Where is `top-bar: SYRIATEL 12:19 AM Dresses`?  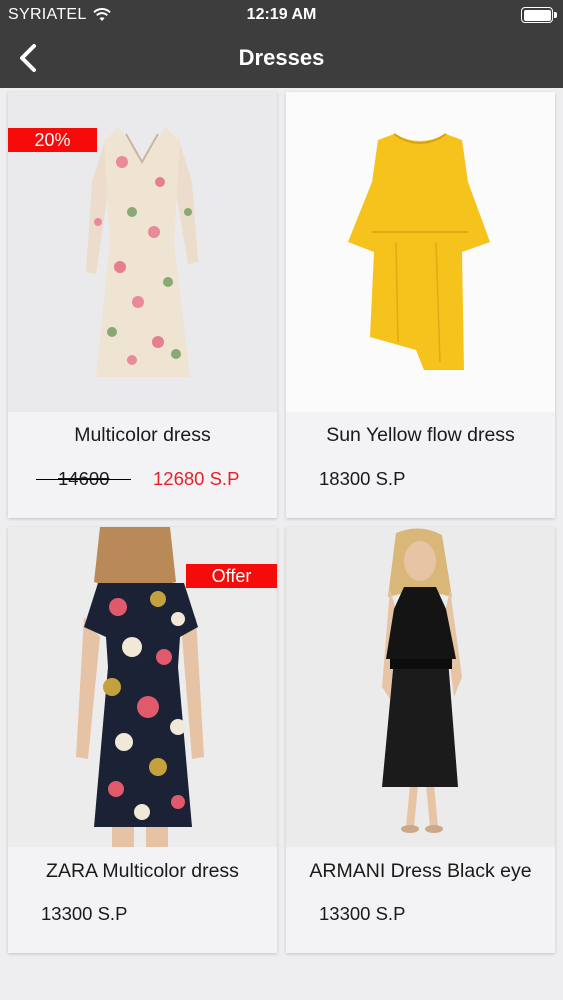 top-bar: SYRIATEL 12:19 AM Dresses is located at coordinates (281, 44).